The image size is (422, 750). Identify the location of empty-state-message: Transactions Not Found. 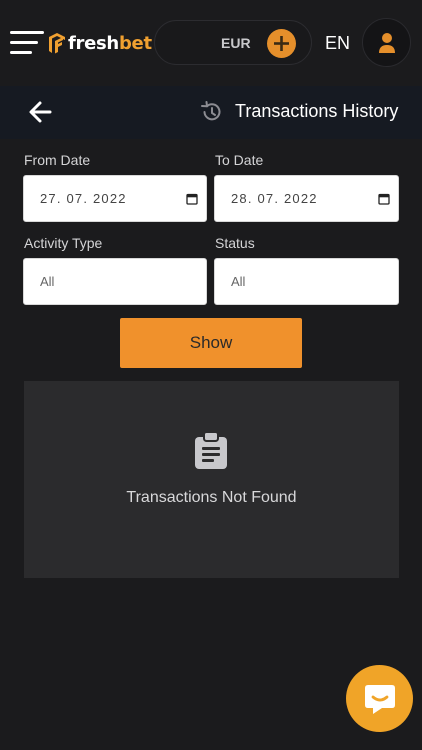
(211, 497).